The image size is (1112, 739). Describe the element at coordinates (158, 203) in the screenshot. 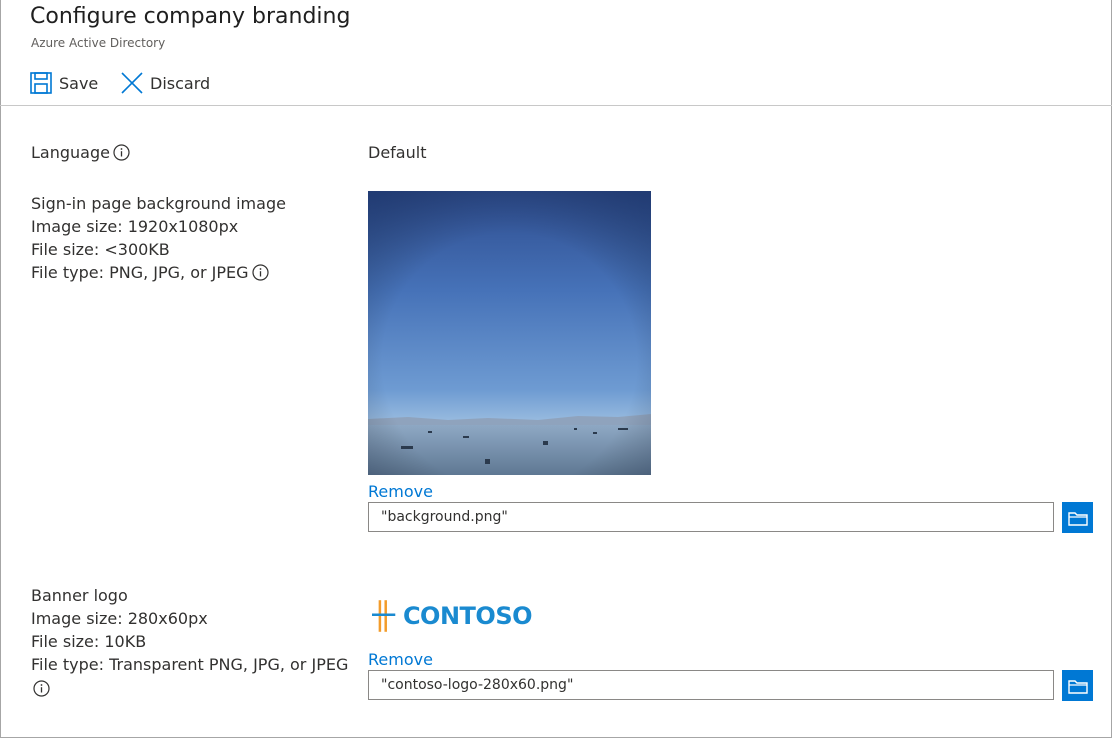

I see `bg-image-title: Sign-in page background image` at that location.